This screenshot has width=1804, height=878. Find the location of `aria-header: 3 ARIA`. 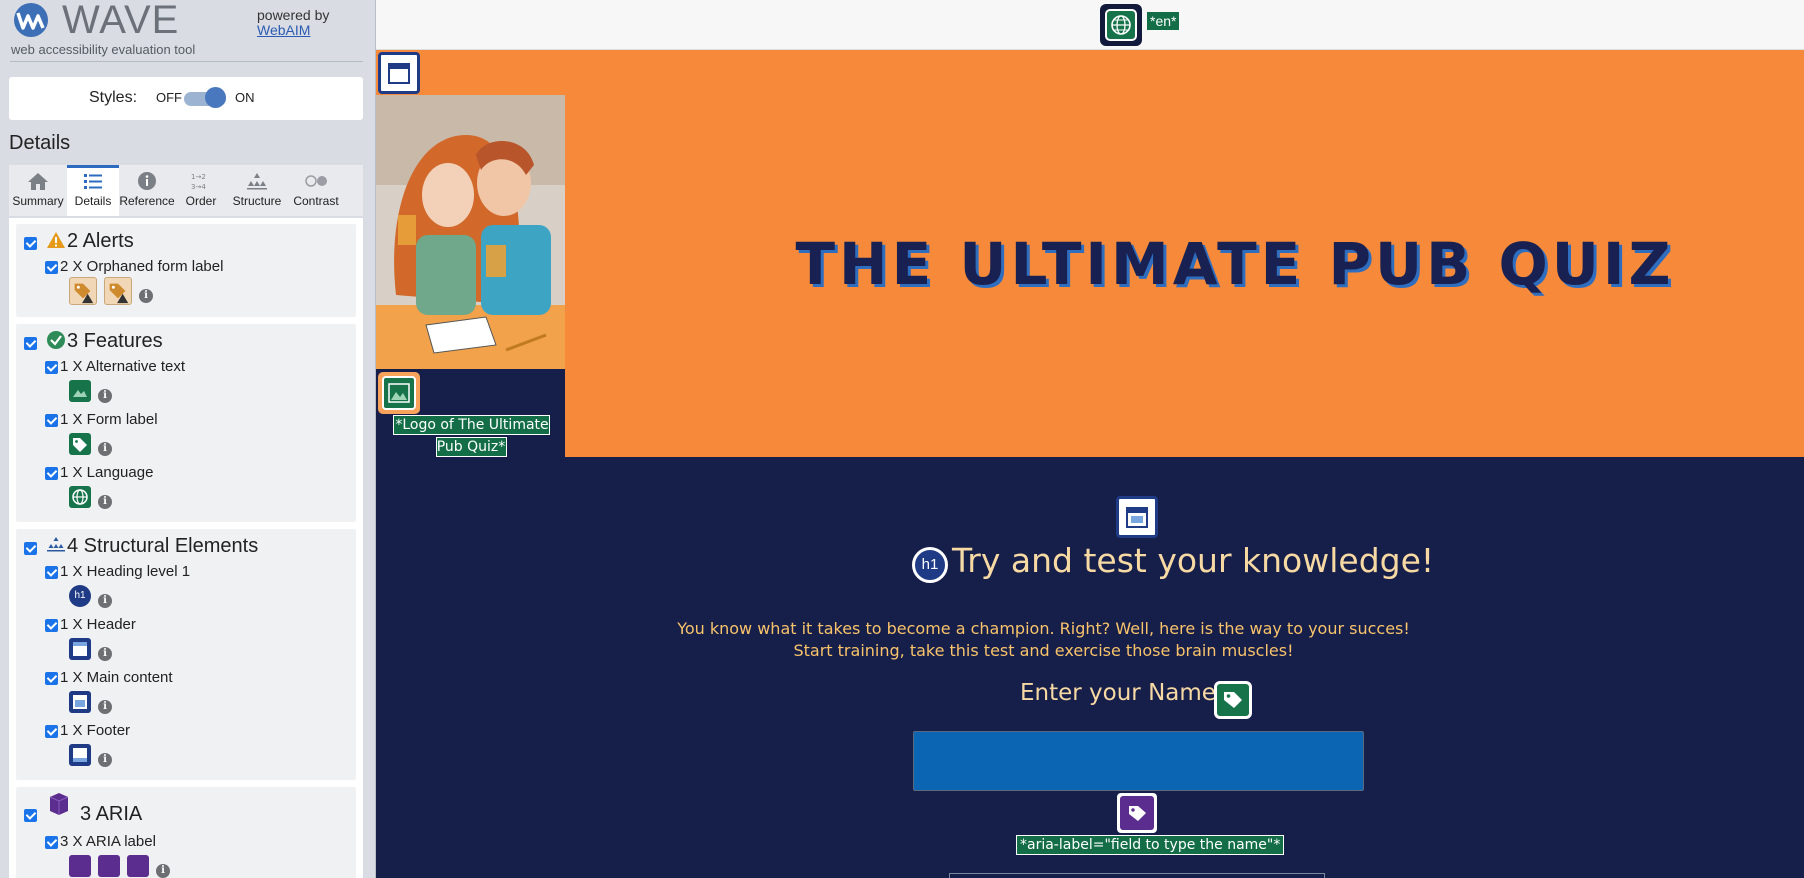

aria-header: 3 ARIA is located at coordinates (186, 808).